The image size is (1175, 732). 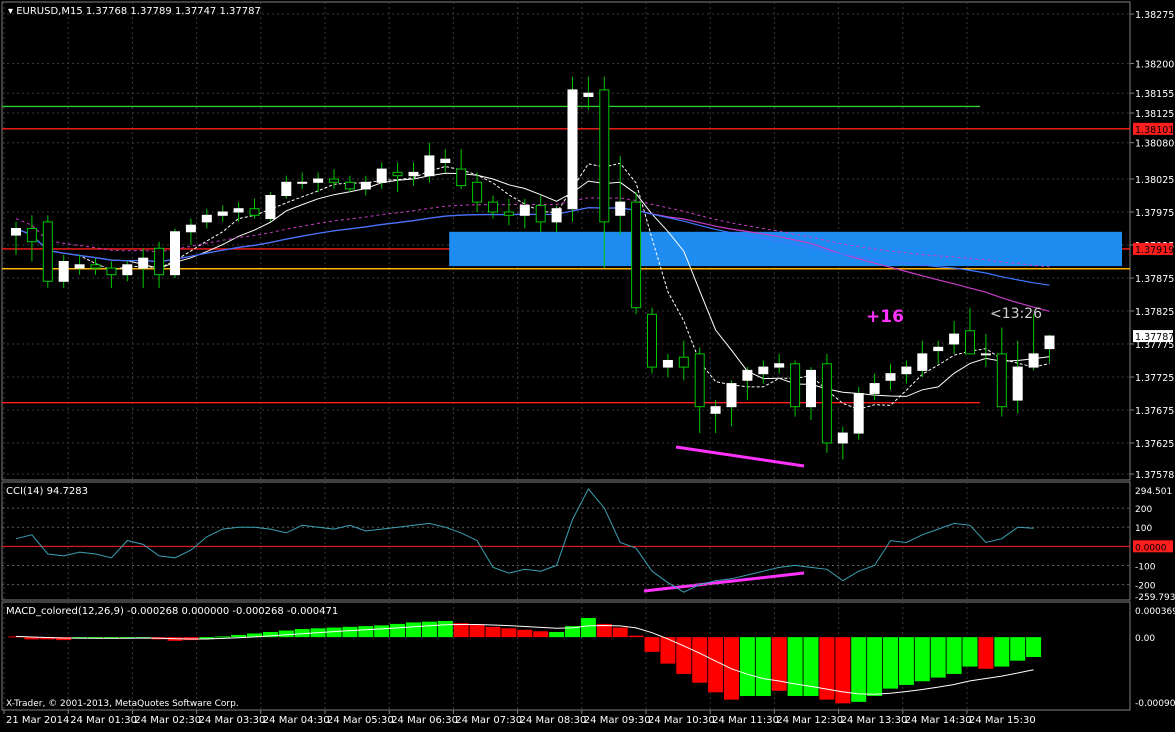 I want to click on macd-axis-label: 0.00, so click(x=1145, y=639).